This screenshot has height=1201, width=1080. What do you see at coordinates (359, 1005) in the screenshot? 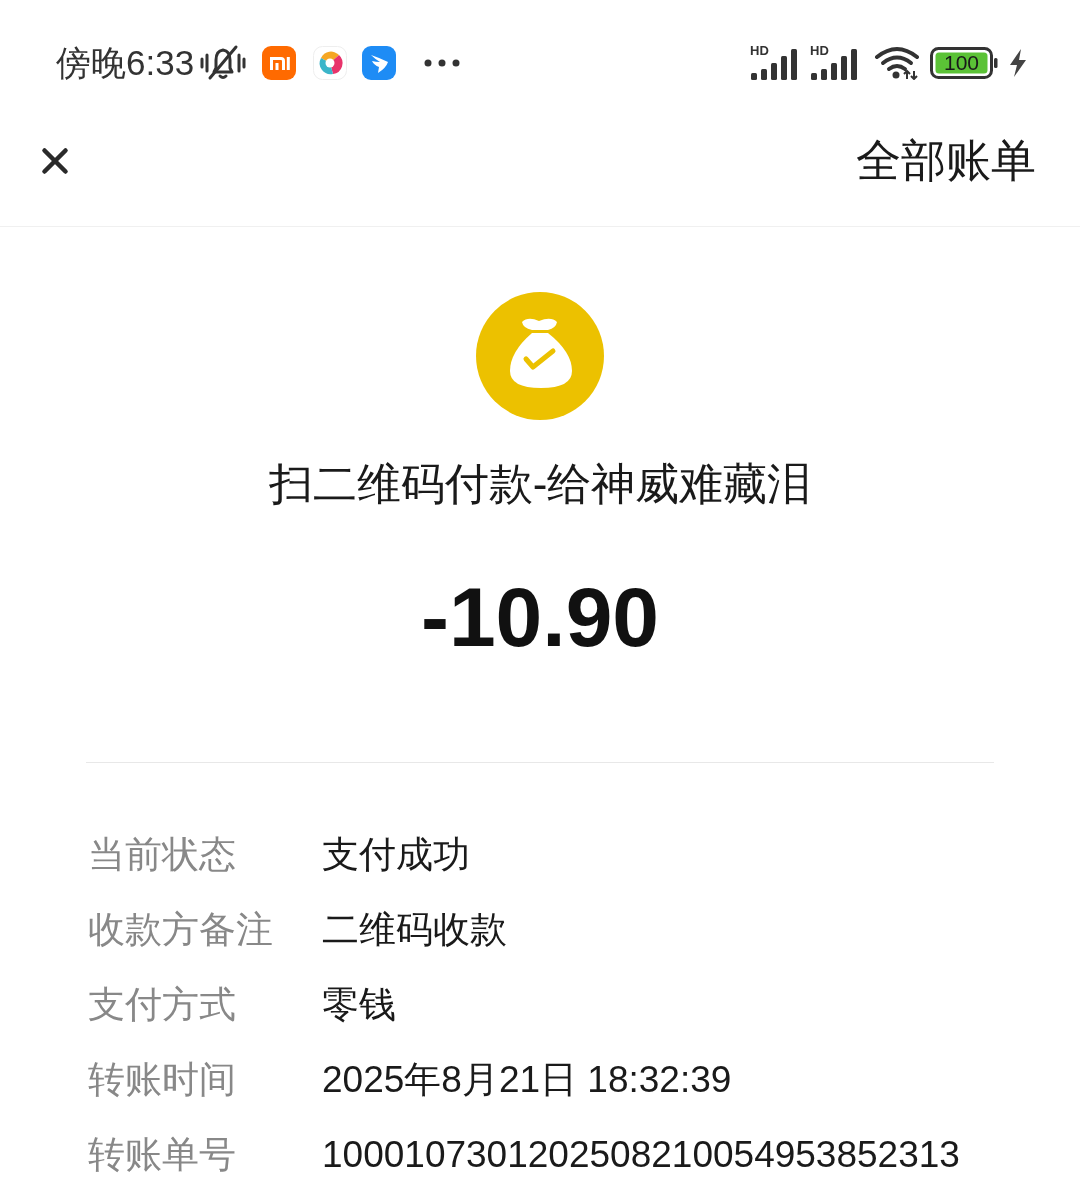
I see `detail-value: 零钱` at bounding box center [359, 1005].